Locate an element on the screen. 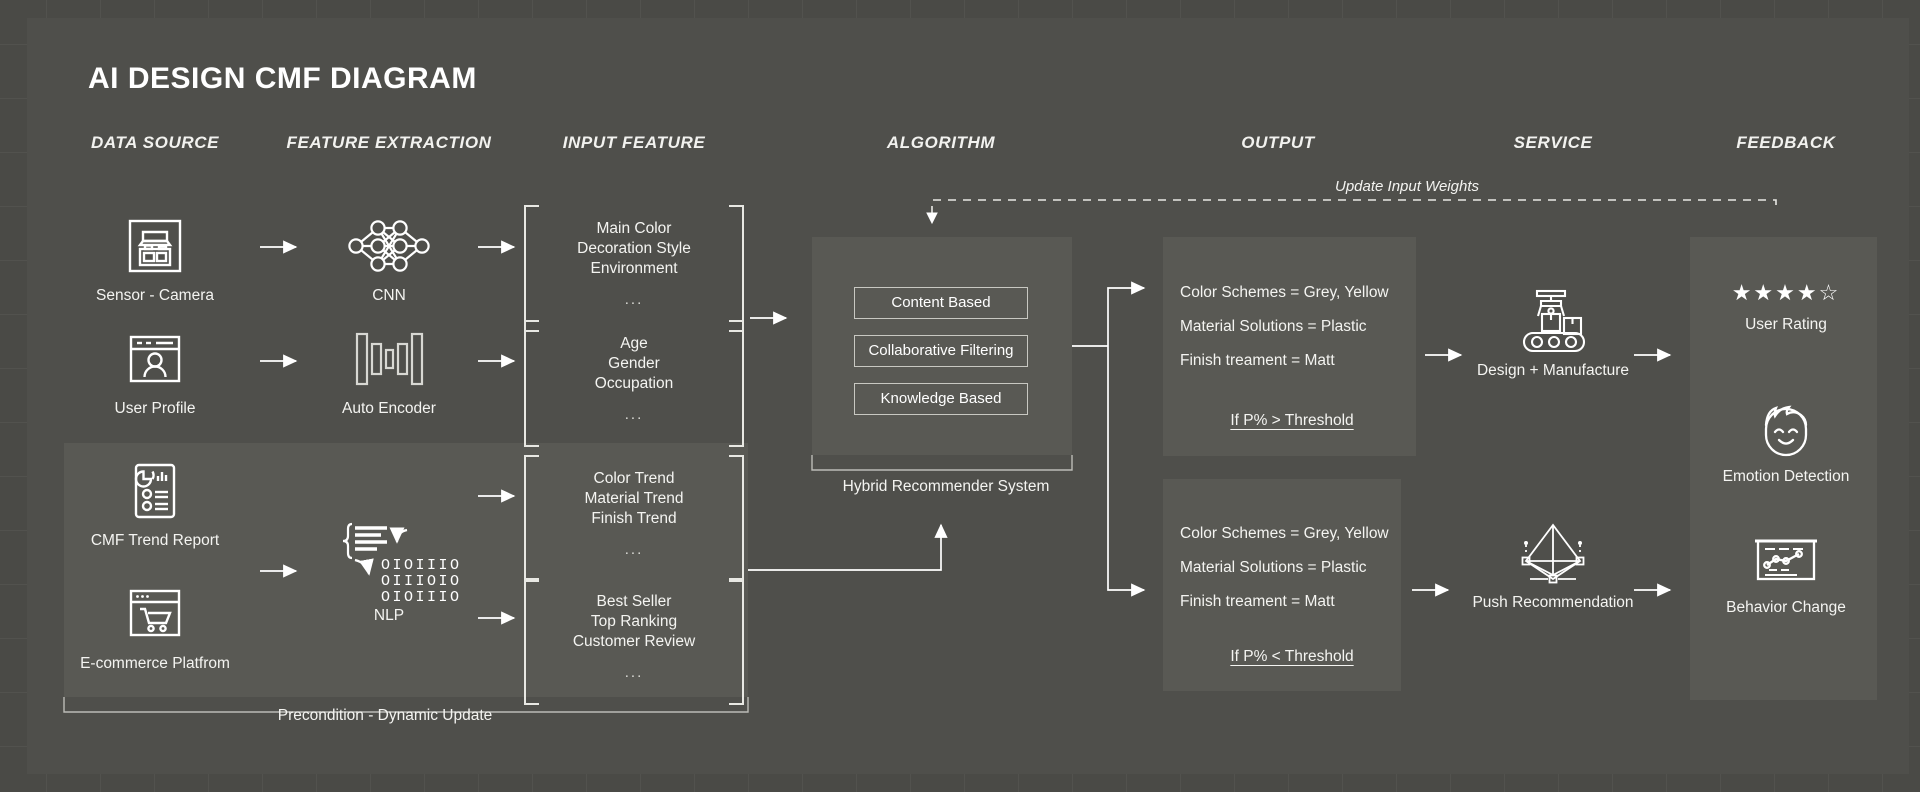 This screenshot has width=1920, height=792. star-rating-icon: ★★★★☆ is located at coordinates (1786, 293).